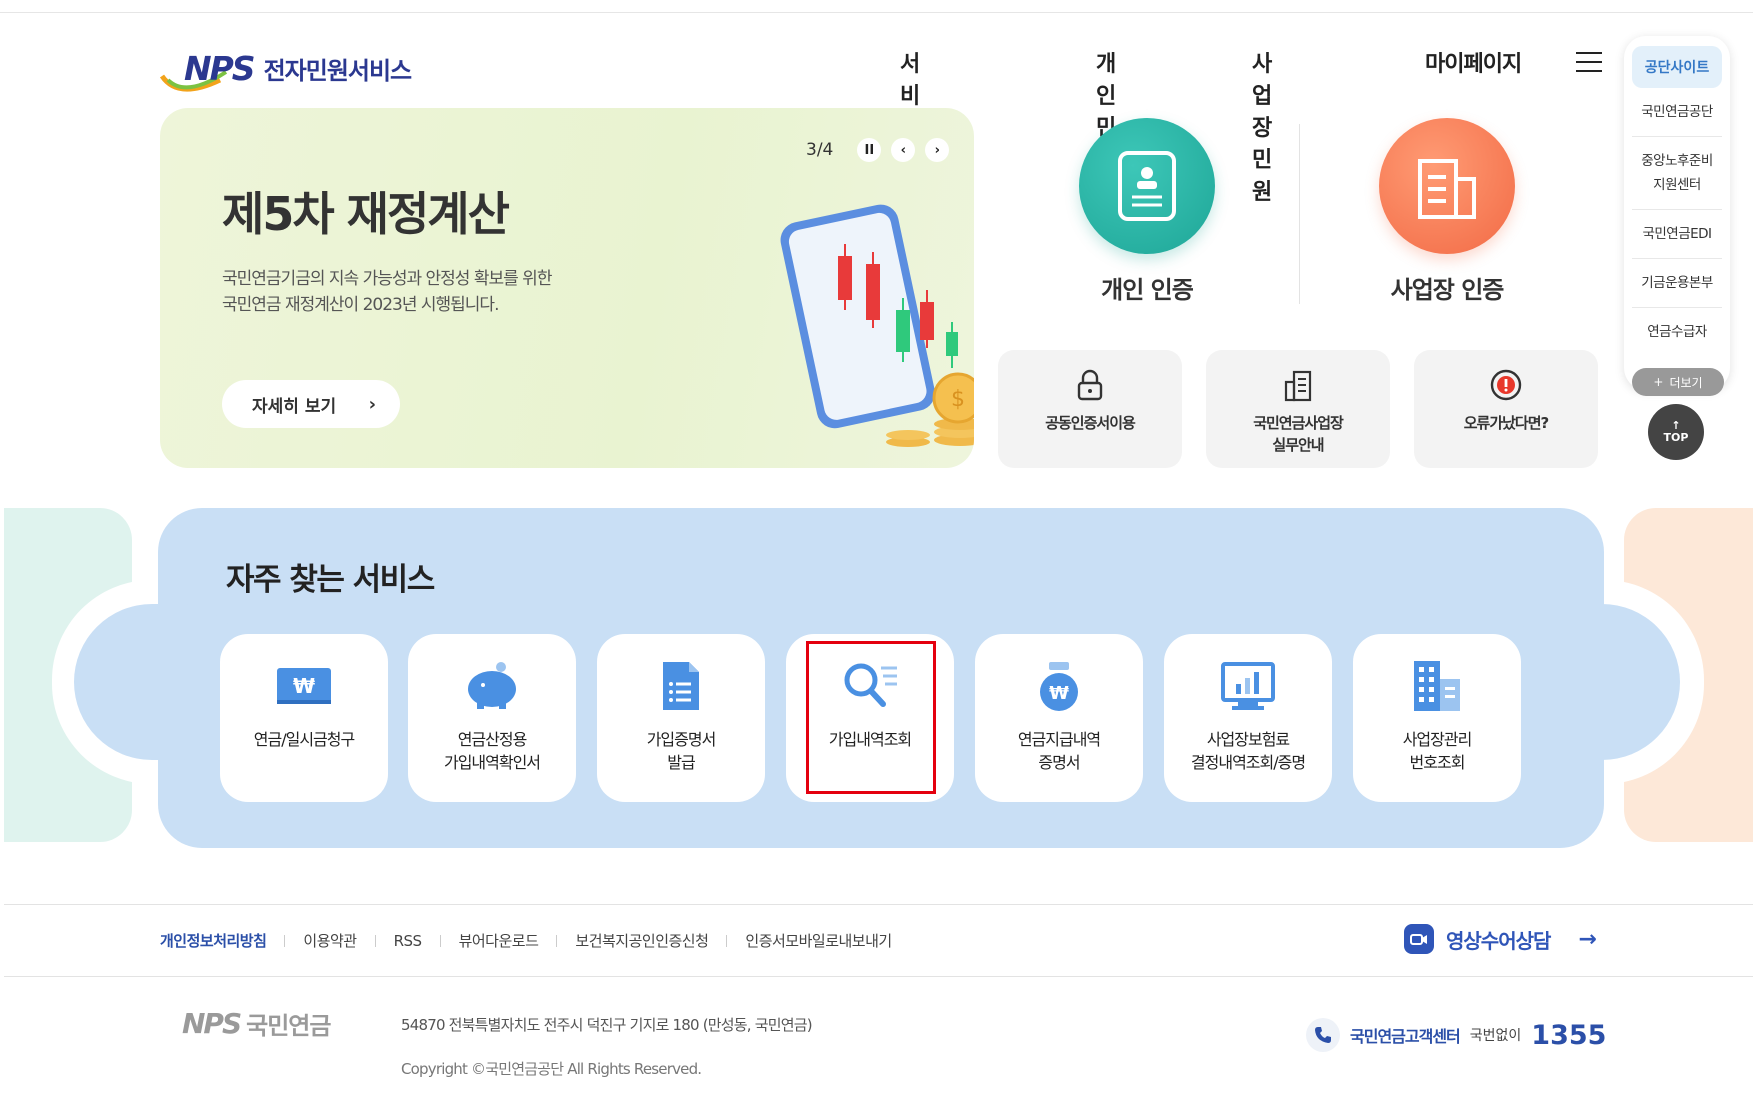 The width and height of the screenshot is (1753, 1105). What do you see at coordinates (681, 718) in the screenshot?
I see `service-enrollment-certificate: 가입증명서 발급` at bounding box center [681, 718].